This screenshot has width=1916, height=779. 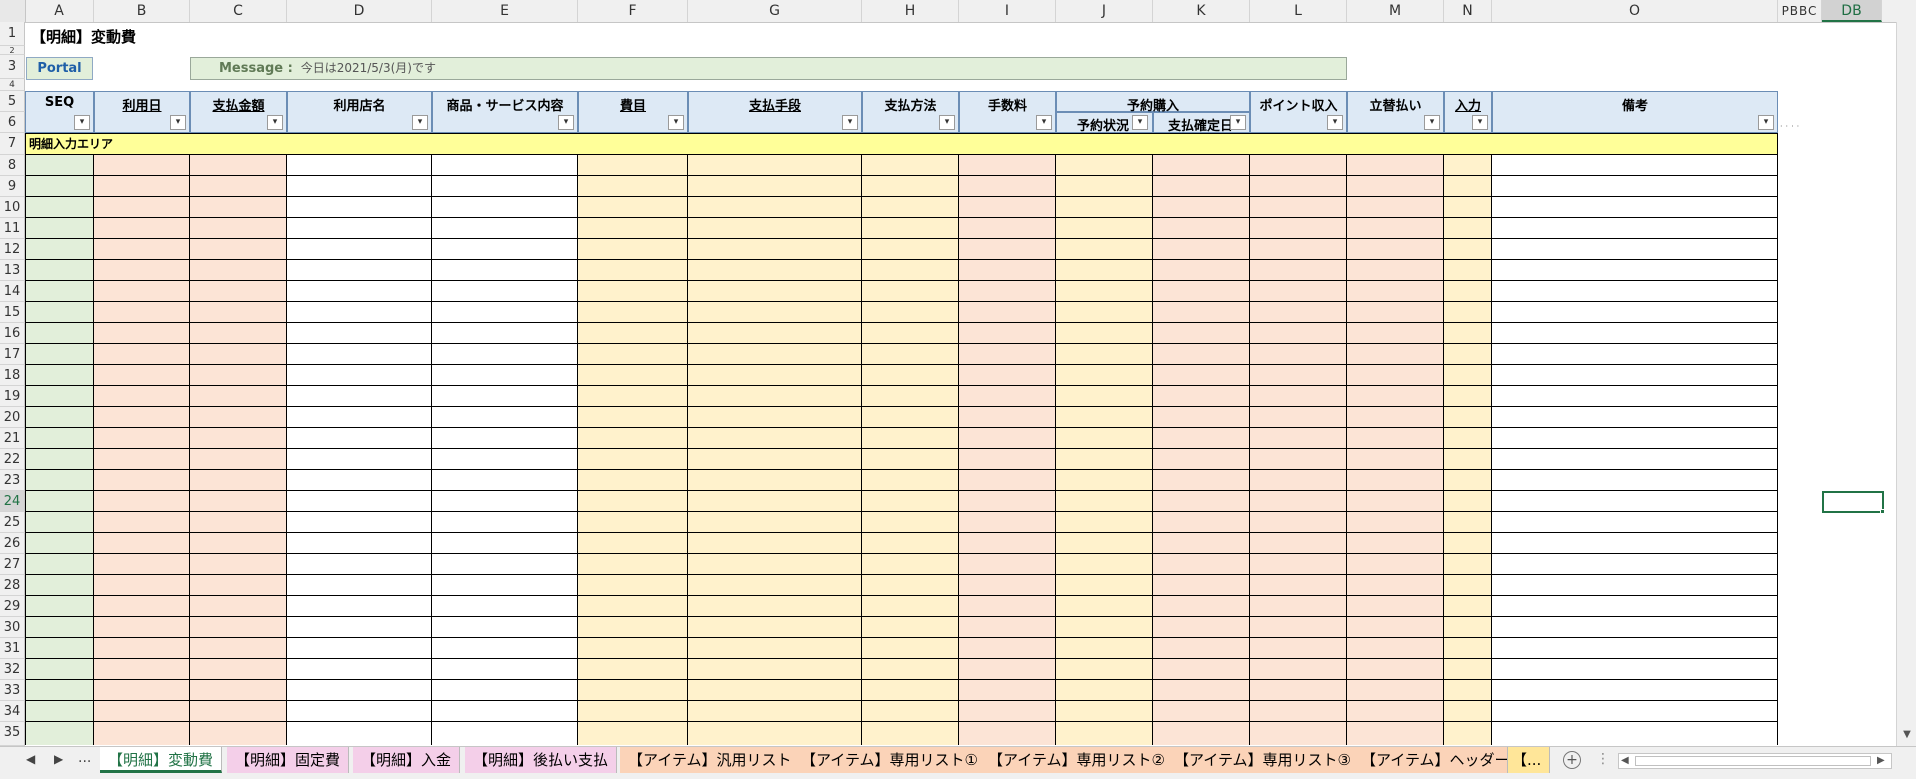 What do you see at coordinates (910, 450) in the screenshot?
I see `column-band-method` at bounding box center [910, 450].